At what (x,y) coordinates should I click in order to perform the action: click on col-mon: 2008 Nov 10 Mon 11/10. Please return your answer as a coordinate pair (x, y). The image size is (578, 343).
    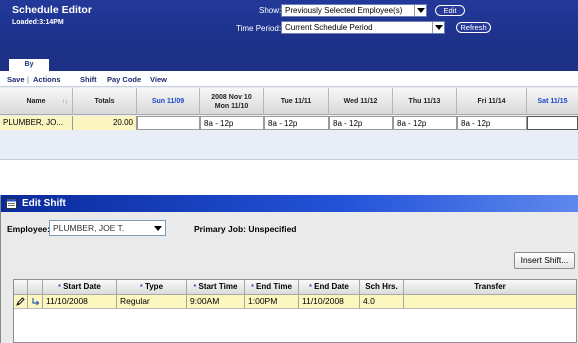
    Looking at the image, I should click on (232, 101).